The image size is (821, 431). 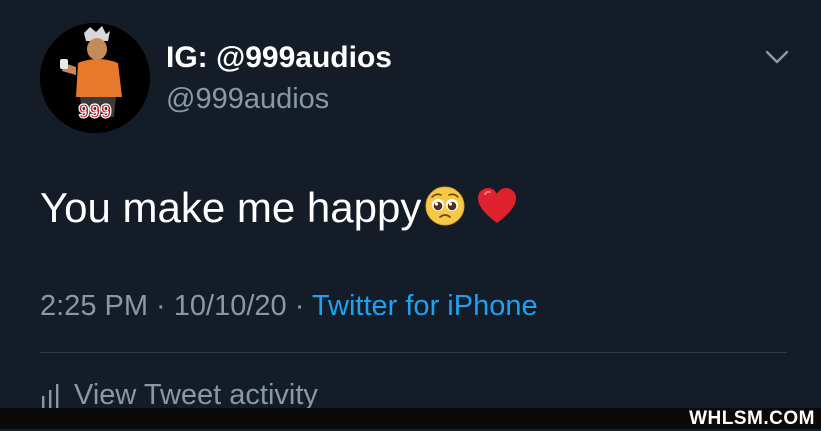 What do you see at coordinates (95, 78) in the screenshot?
I see `avatar: 999` at bounding box center [95, 78].